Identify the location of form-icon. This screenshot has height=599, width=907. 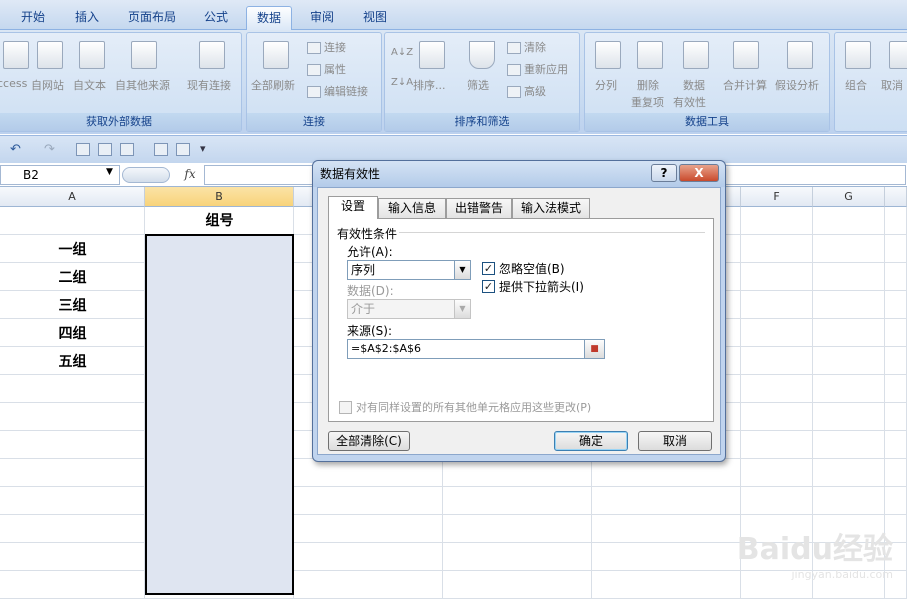
(161, 149).